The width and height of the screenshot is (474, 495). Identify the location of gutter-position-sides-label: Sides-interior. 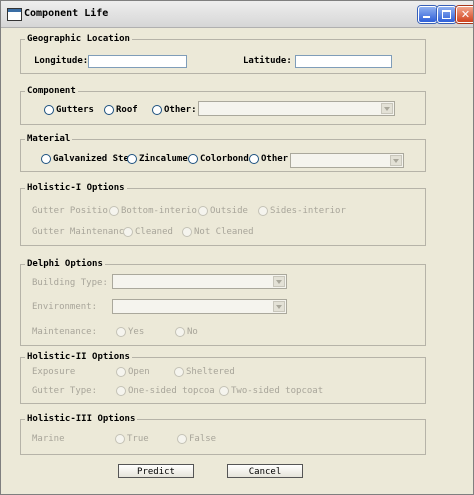
(308, 211).